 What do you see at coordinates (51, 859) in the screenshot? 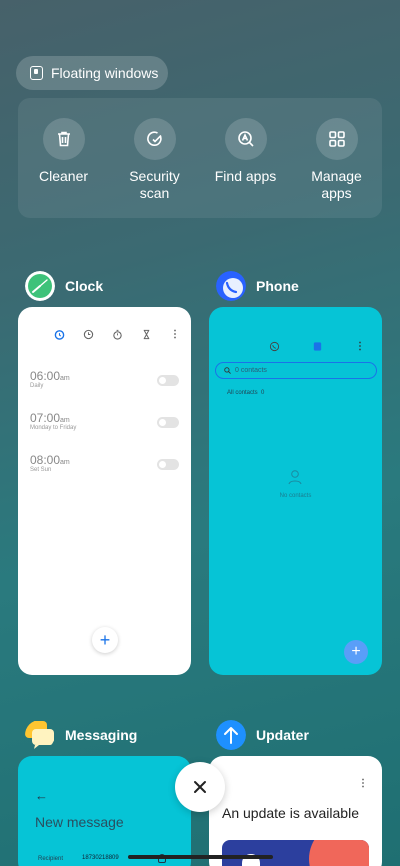
I see `recipient-label: Recipient` at bounding box center [51, 859].